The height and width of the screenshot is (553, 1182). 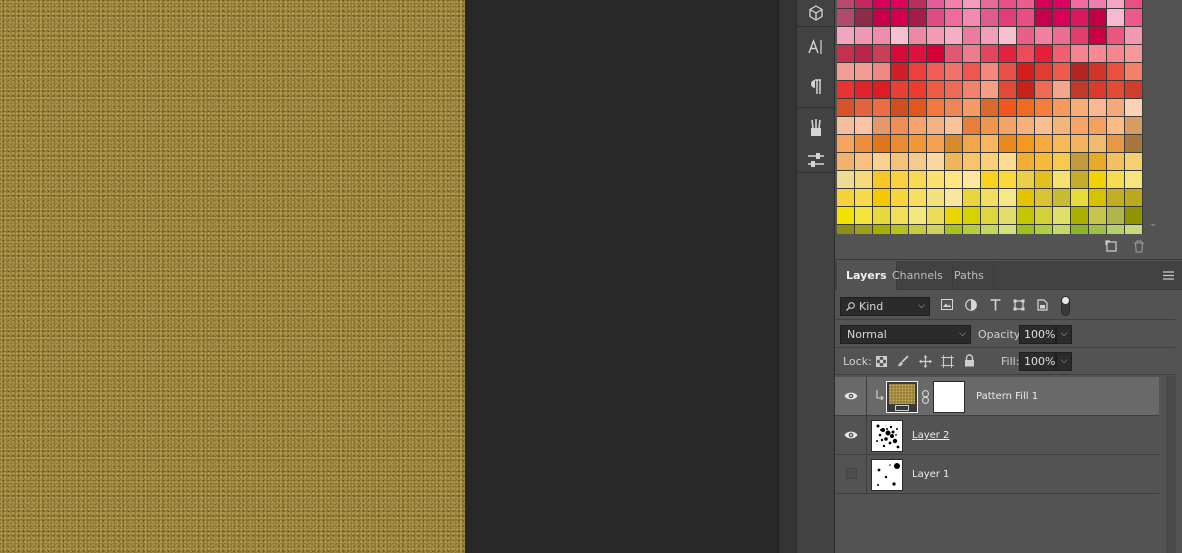 What do you see at coordinates (995, 306) in the screenshot?
I see `type-filter-icon` at bounding box center [995, 306].